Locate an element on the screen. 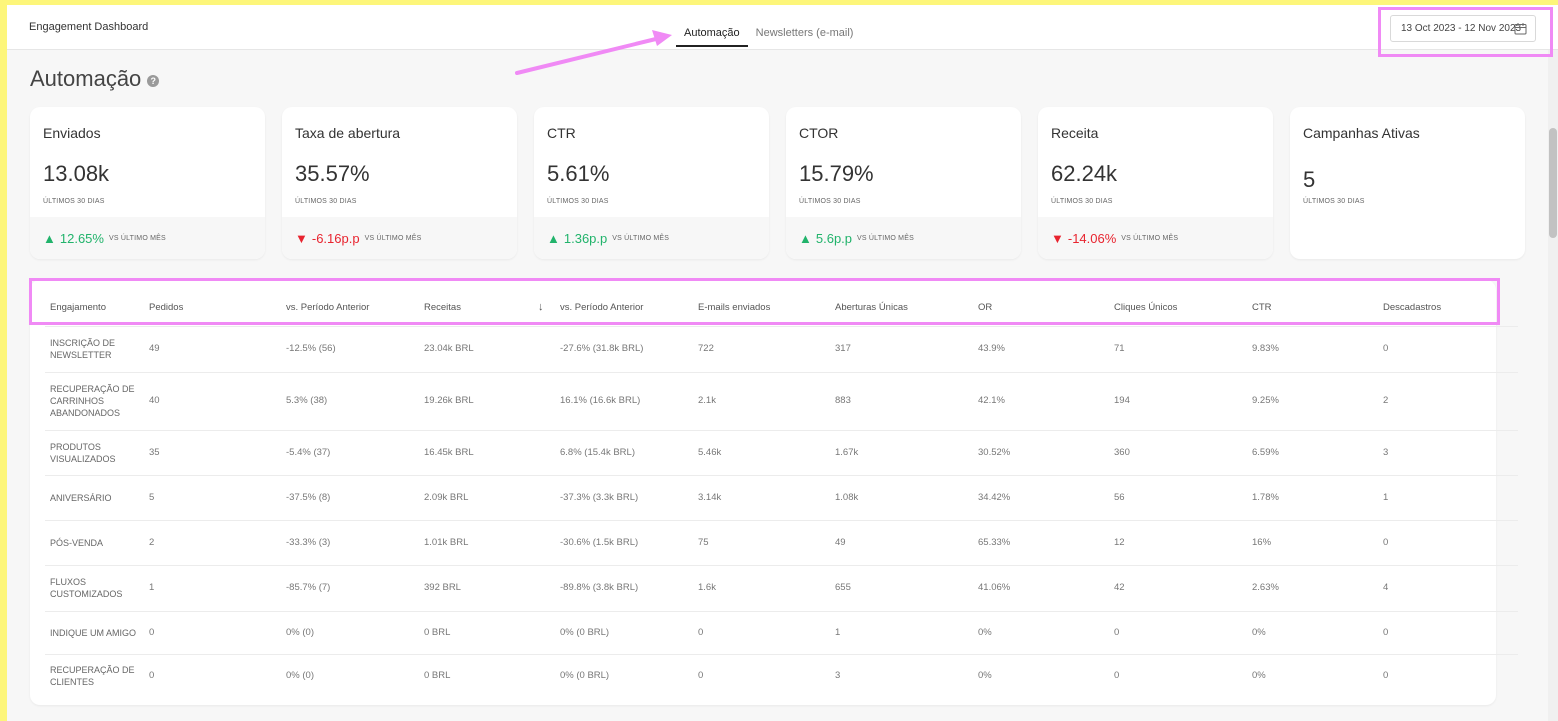 The width and height of the screenshot is (1558, 721). annotation-arrow is located at coordinates (593, 52).